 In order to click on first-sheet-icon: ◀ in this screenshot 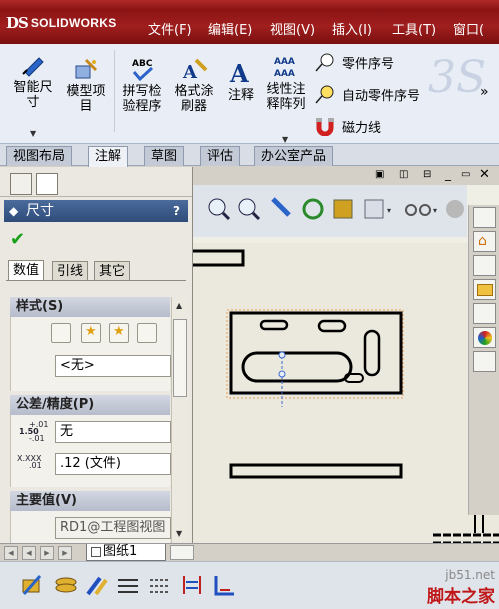, I will do `click(11, 553)`.